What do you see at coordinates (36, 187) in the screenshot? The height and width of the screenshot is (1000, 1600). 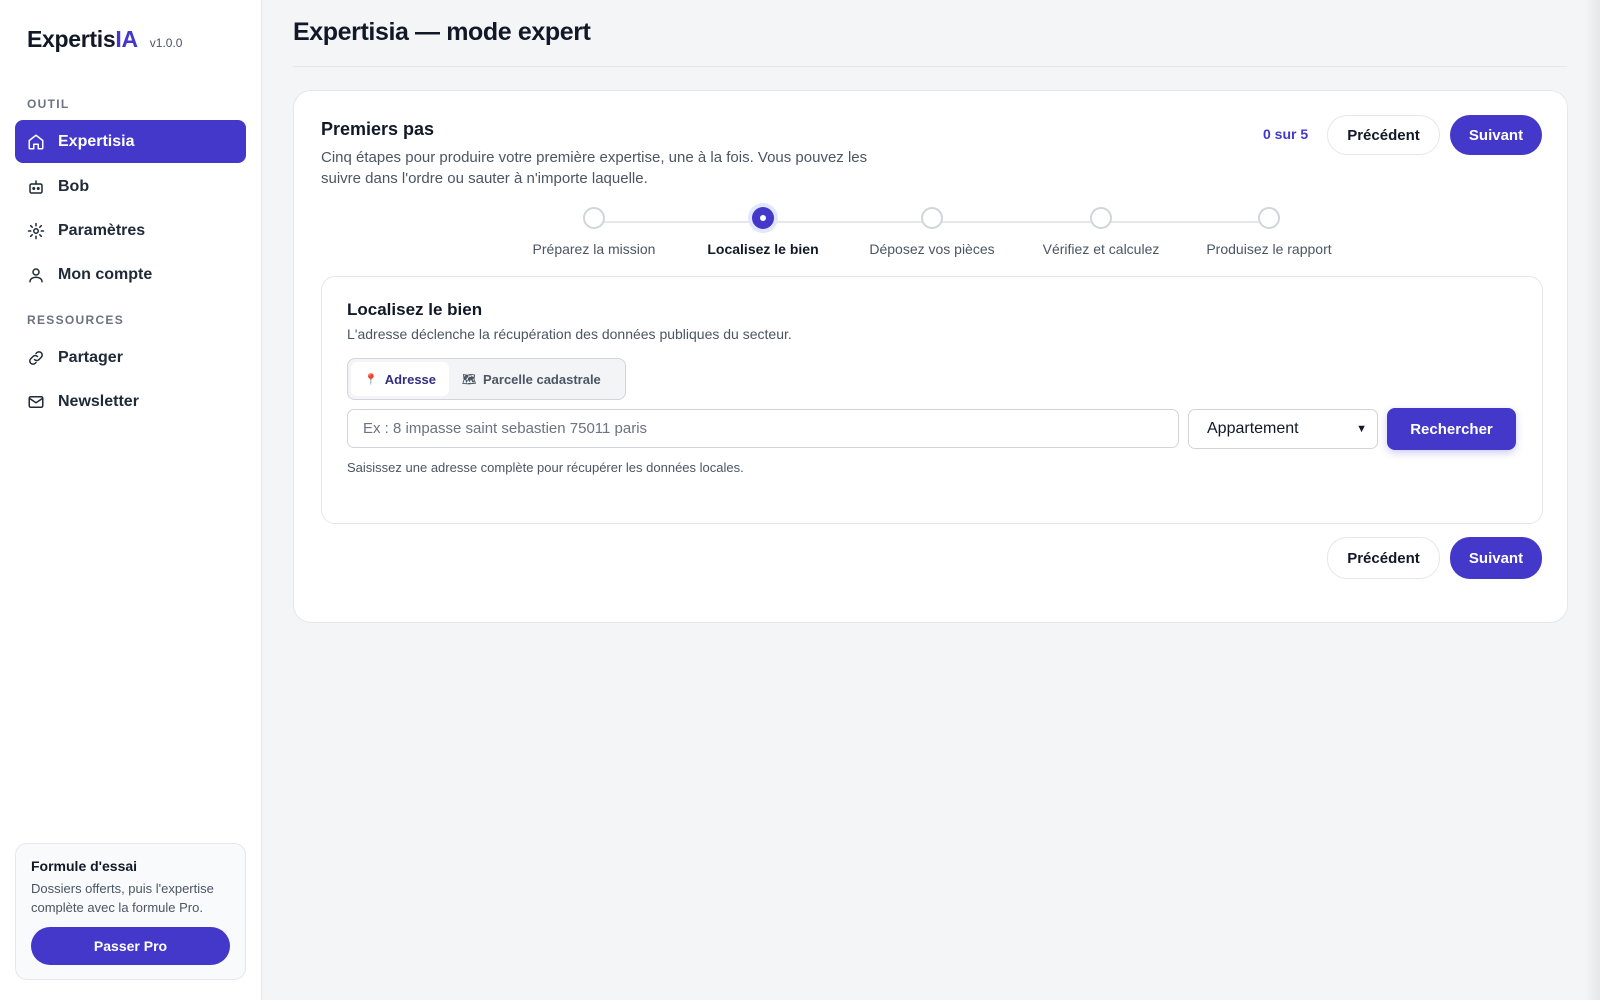 I see `robot-icon` at bounding box center [36, 187].